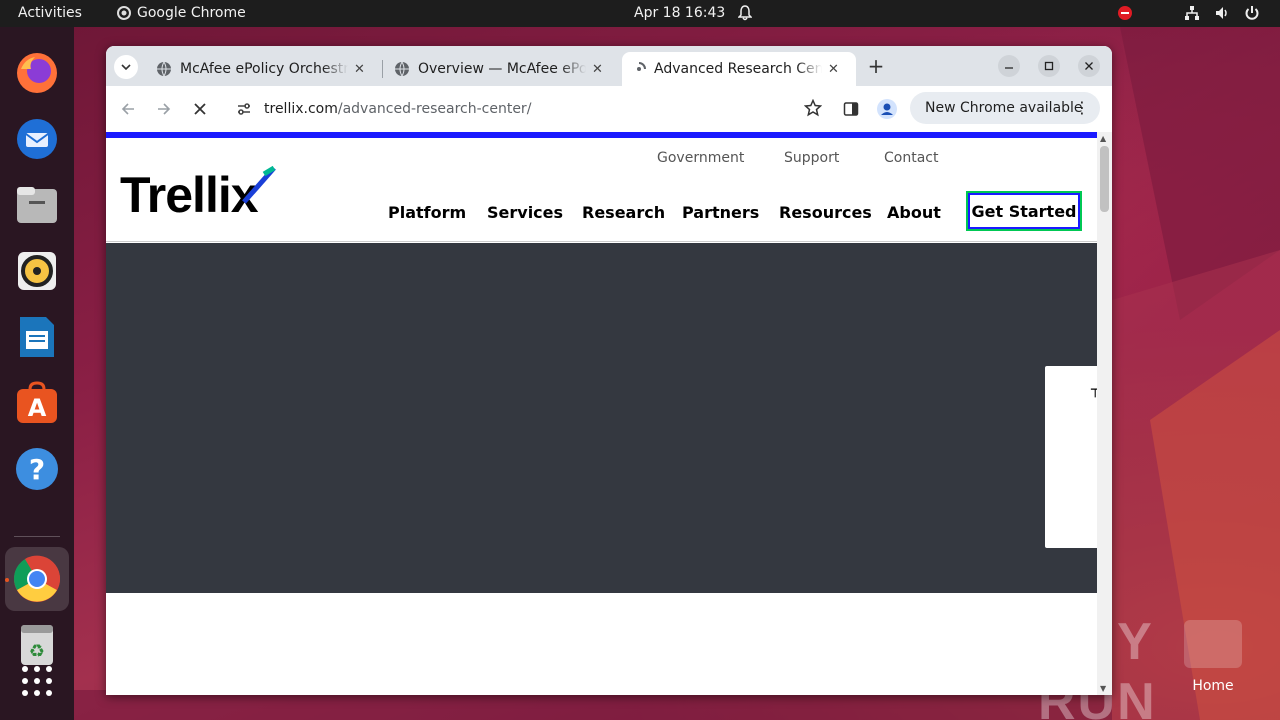 This screenshot has height=720, width=1280. Describe the element at coordinates (811, 158) in the screenshot. I see `nav-support: Support` at that location.